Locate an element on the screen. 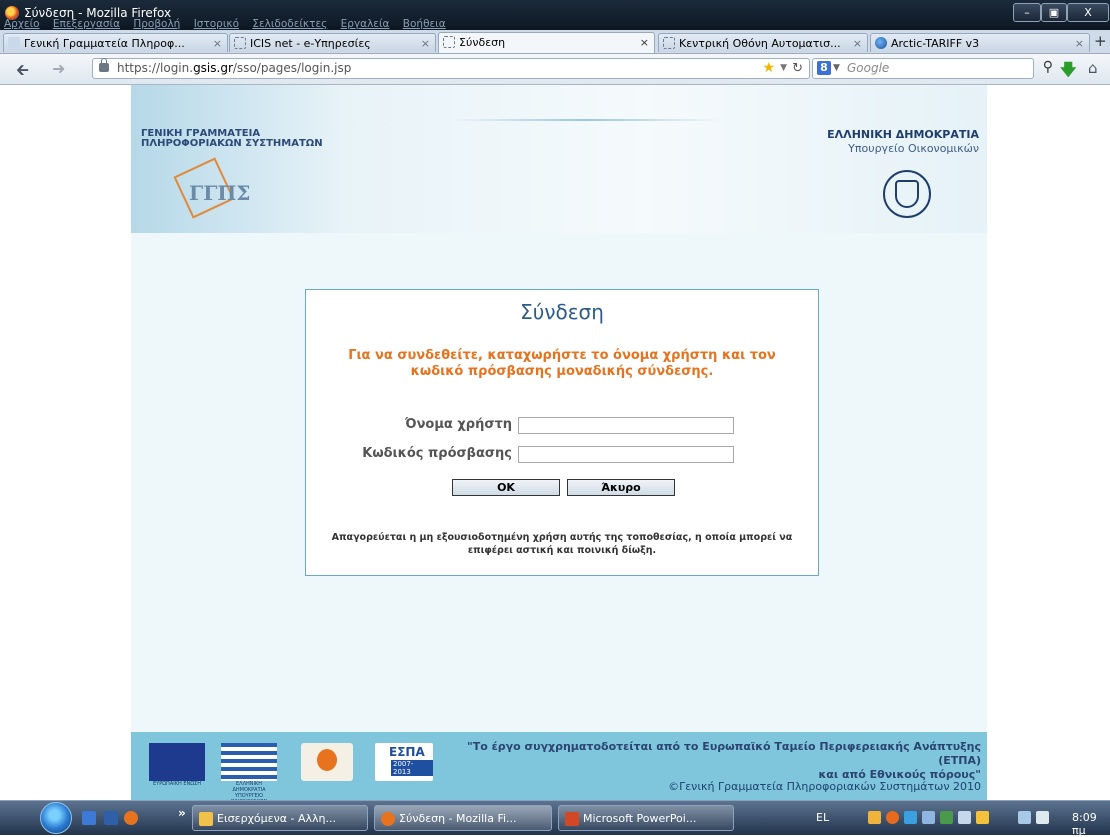 The height and width of the screenshot is (837, 1110). eu-caption: ΕΥΡΩΠΑΪΚΗ ΕΝΩΣΗ is located at coordinates (177, 784).